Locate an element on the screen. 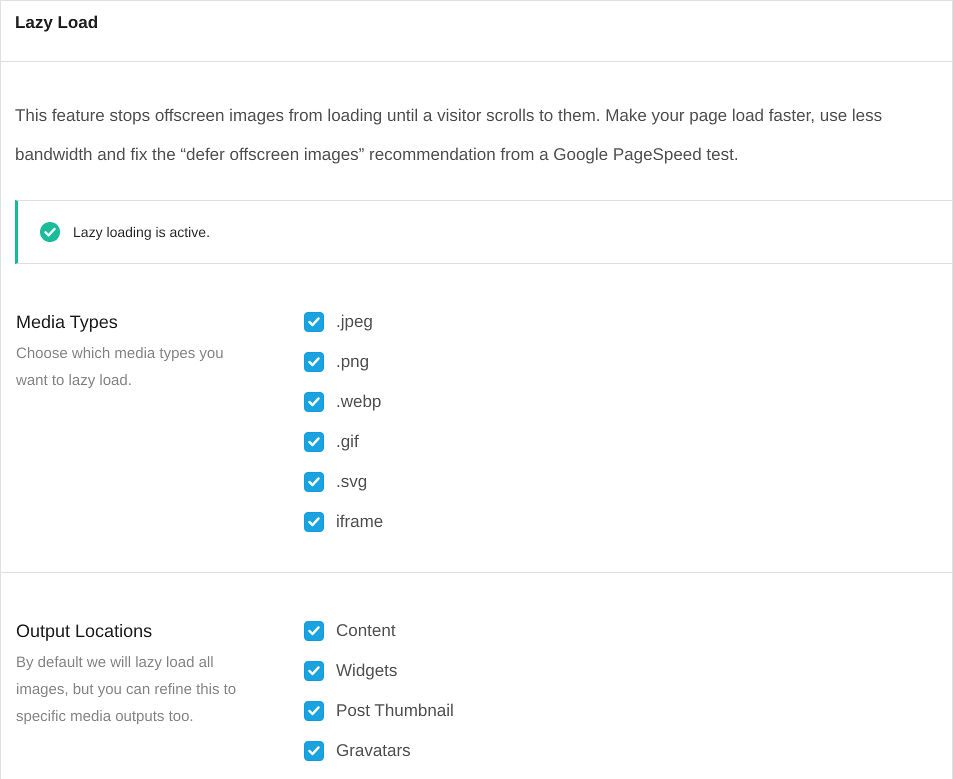 This screenshot has width=953, height=779. checkbox-option: .jpeg is located at coordinates (338, 322).